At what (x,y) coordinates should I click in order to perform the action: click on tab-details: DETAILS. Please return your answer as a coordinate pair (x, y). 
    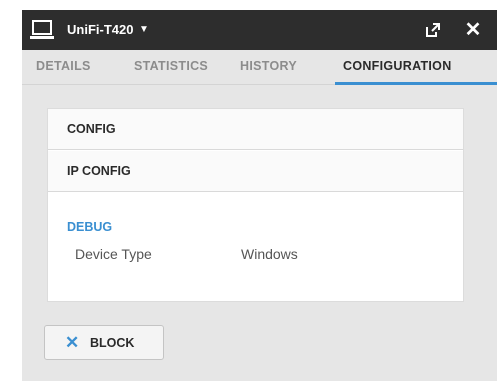
    Looking at the image, I should click on (63, 67).